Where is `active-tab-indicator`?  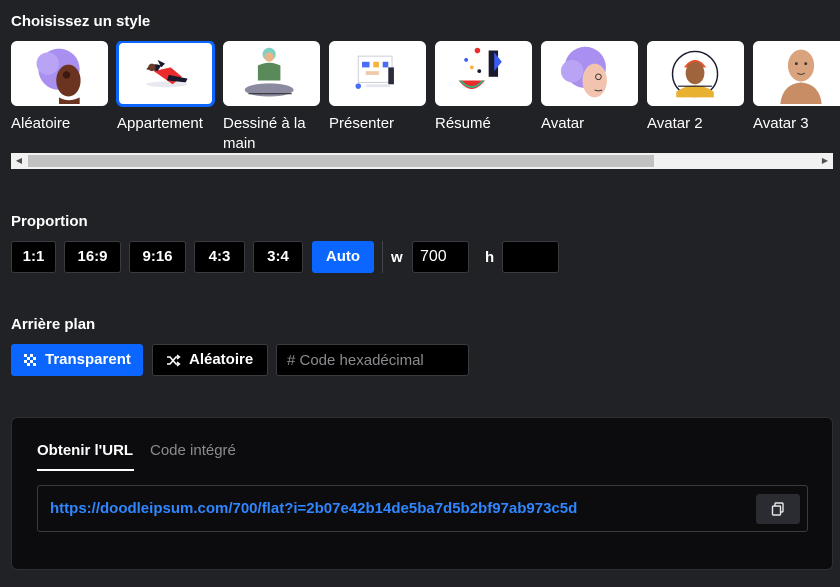
active-tab-indicator is located at coordinates (85, 470).